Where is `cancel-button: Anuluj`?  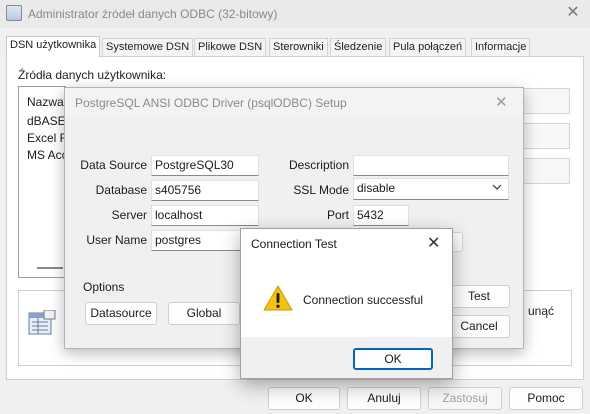
cancel-button: Anuluj is located at coordinates (384, 398).